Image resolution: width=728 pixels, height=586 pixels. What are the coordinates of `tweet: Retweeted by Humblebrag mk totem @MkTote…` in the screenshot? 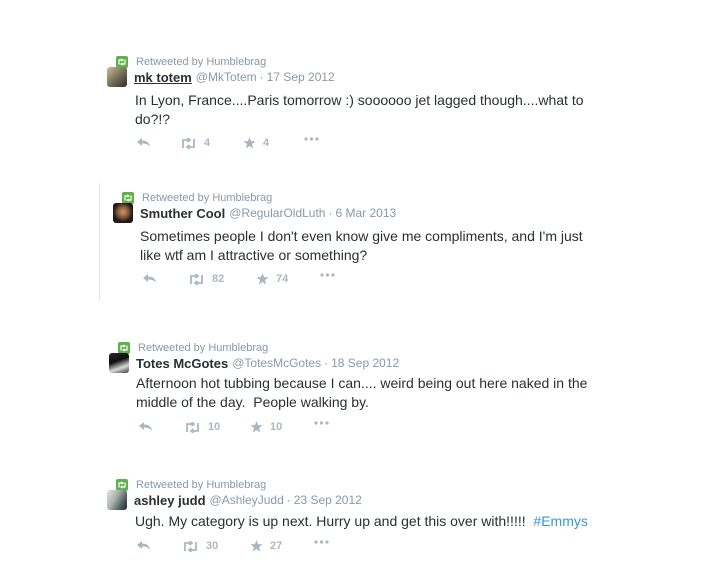 It's located at (361, 105).